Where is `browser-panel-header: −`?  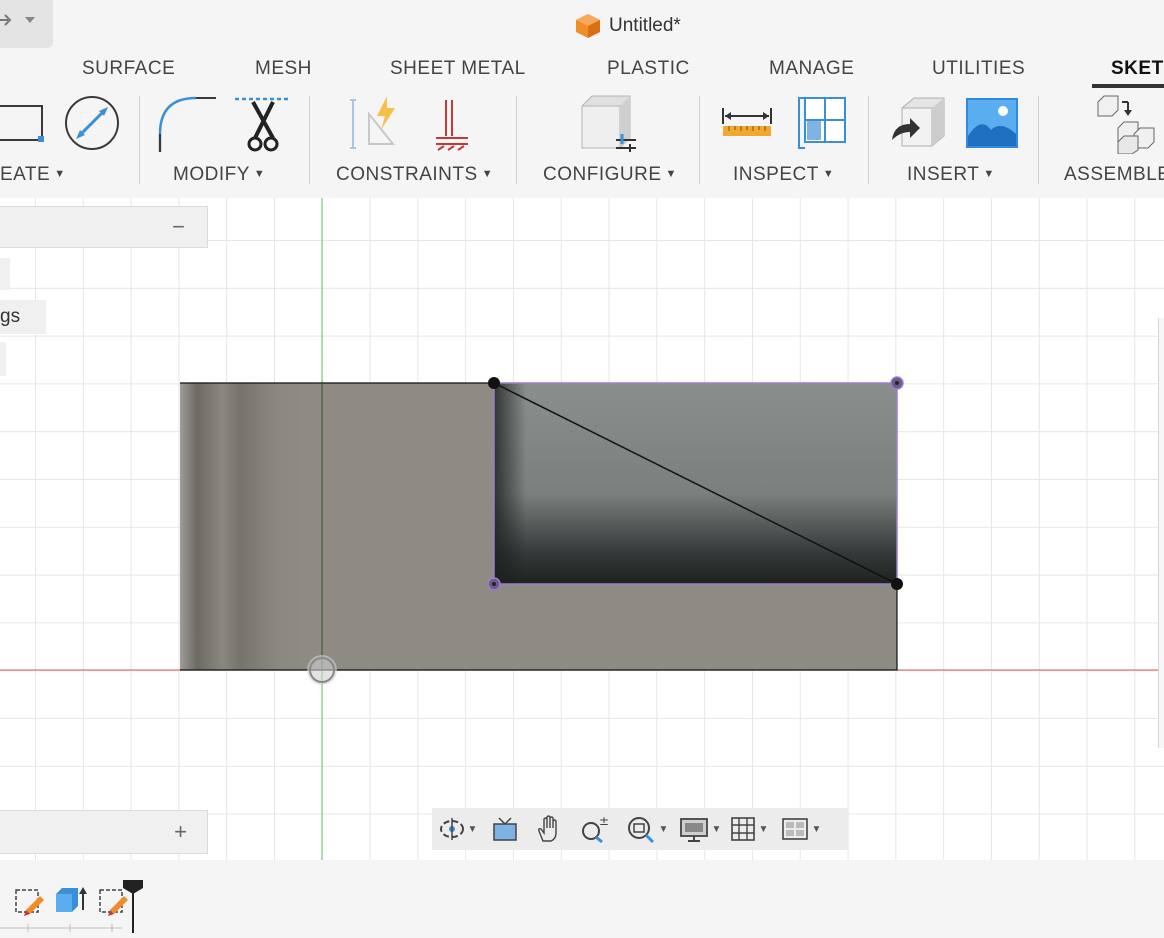
browser-panel-header: − is located at coordinates (104, 227).